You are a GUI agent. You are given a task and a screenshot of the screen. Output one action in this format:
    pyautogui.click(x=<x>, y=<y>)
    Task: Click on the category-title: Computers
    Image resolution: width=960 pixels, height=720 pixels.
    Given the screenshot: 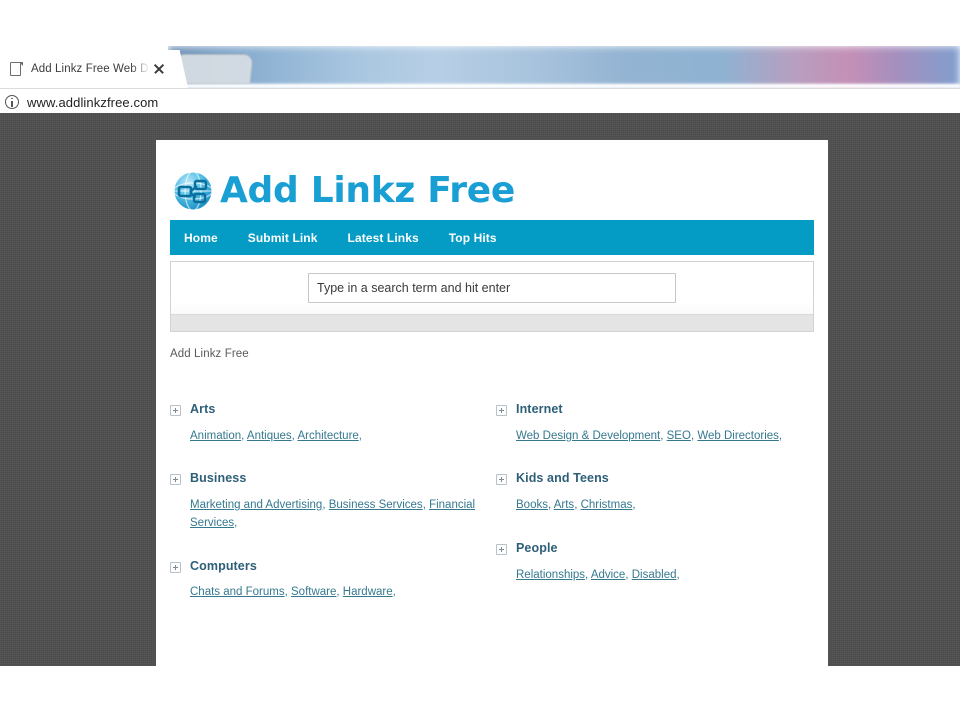 What is the action you would take?
    pyautogui.click(x=223, y=567)
    